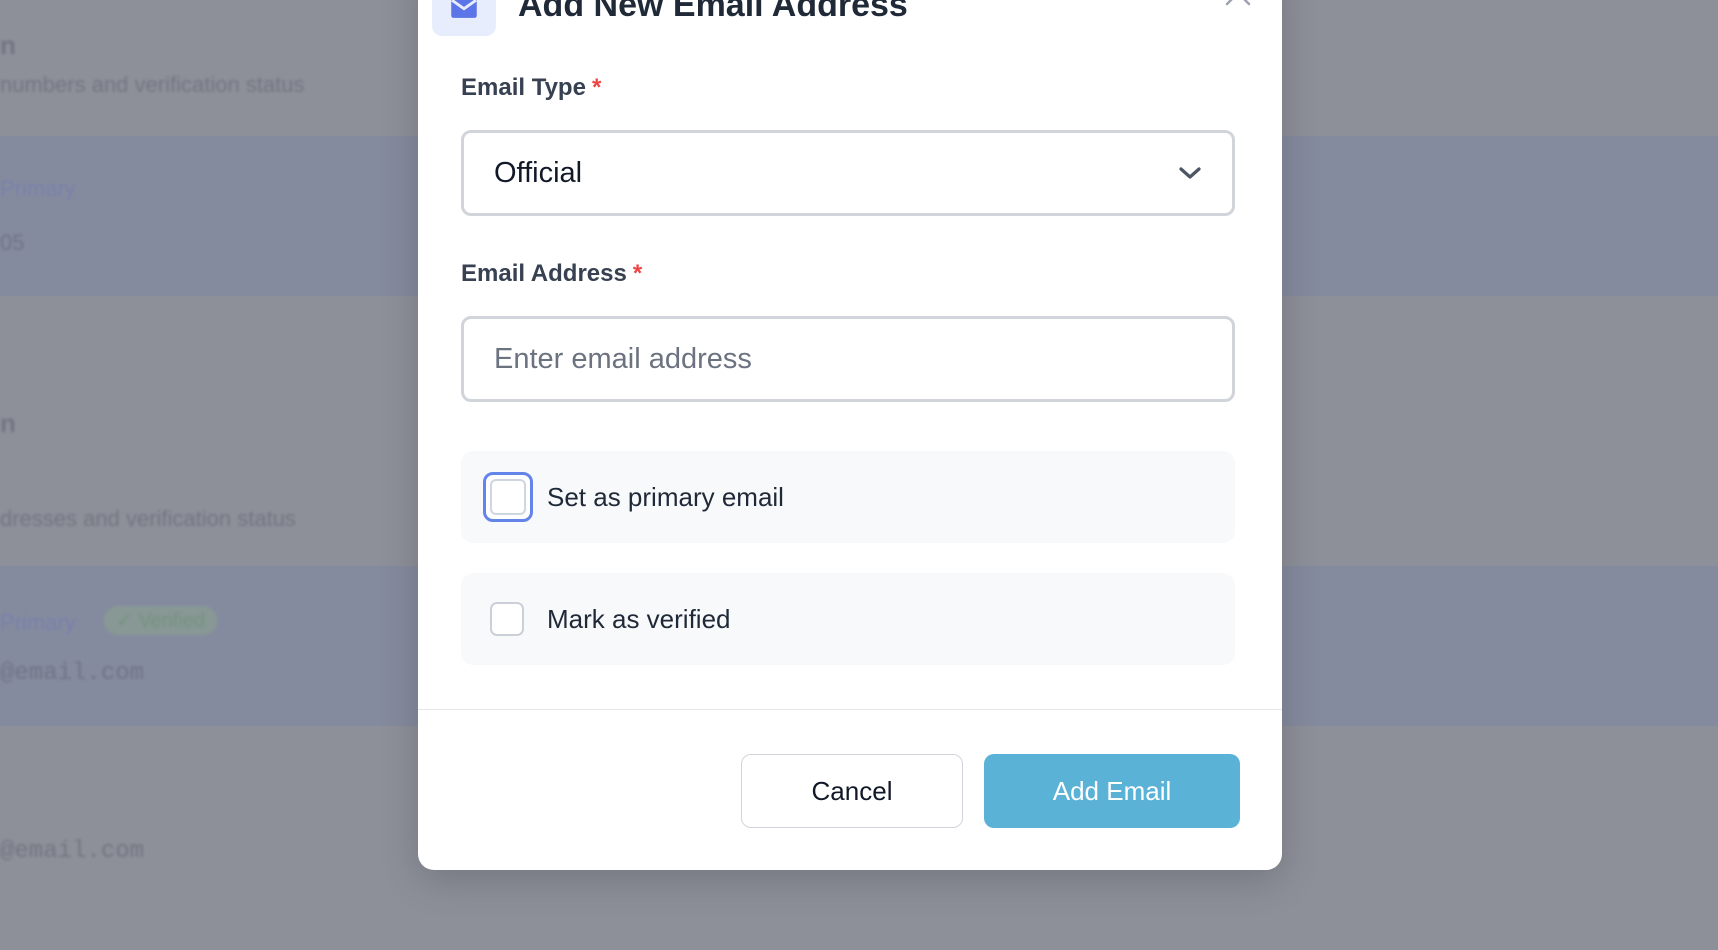 The width and height of the screenshot is (1718, 950). Describe the element at coordinates (161, 620) in the screenshot. I see `background-badge: ✓ Verified` at that location.